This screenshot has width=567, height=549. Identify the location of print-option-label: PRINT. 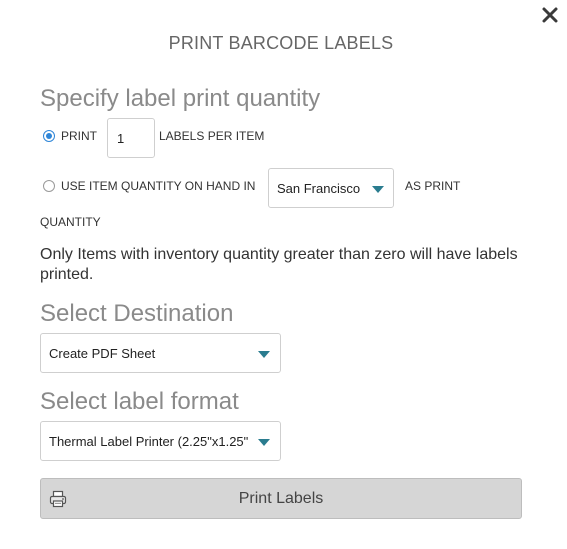
(79, 136).